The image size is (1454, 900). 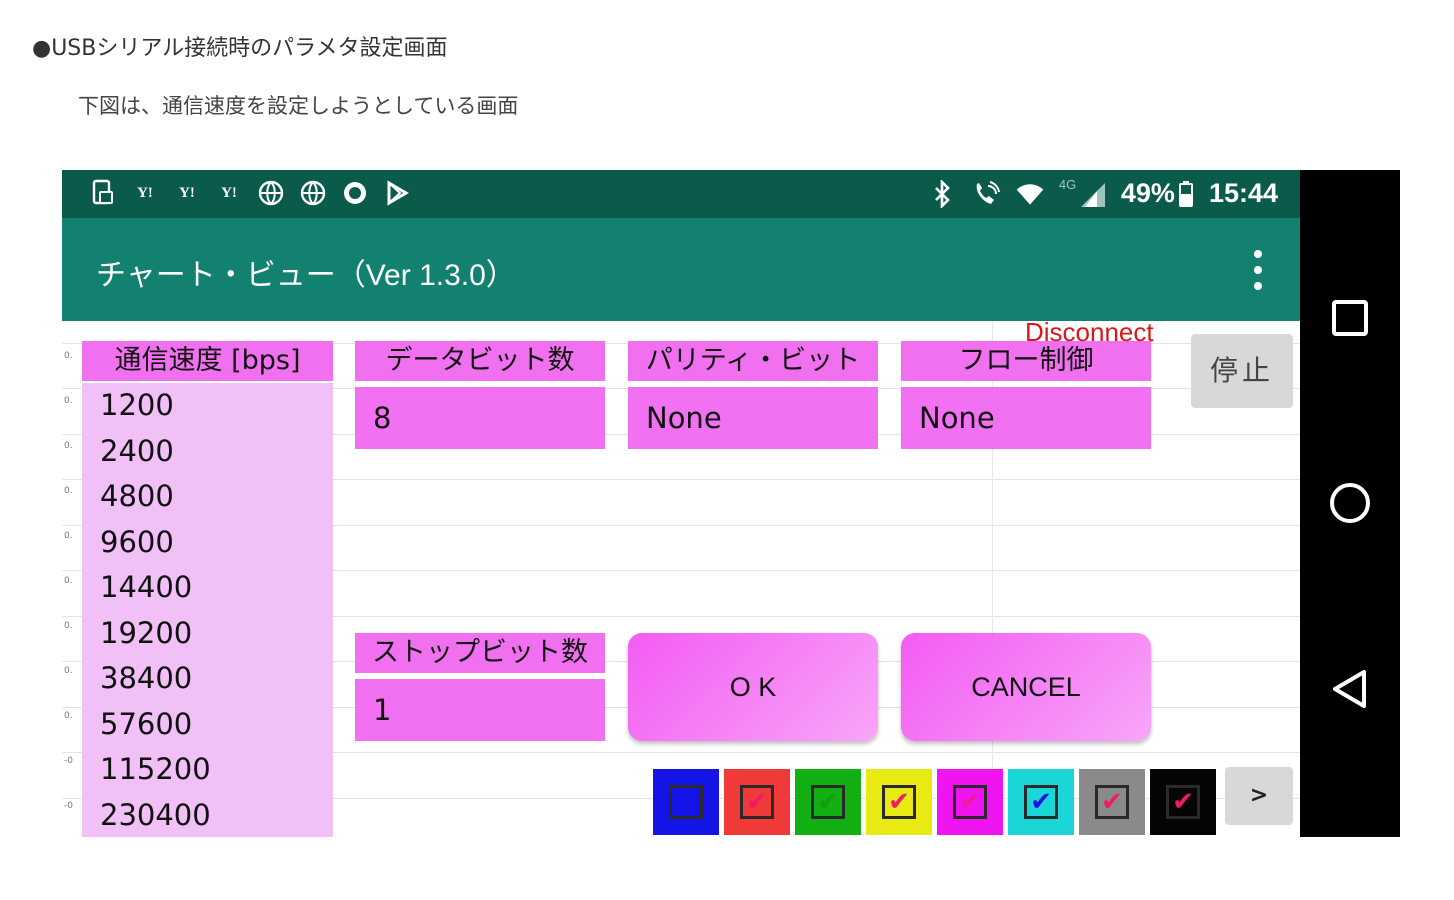 I want to click on data-bits-select: 8, so click(x=480, y=418).